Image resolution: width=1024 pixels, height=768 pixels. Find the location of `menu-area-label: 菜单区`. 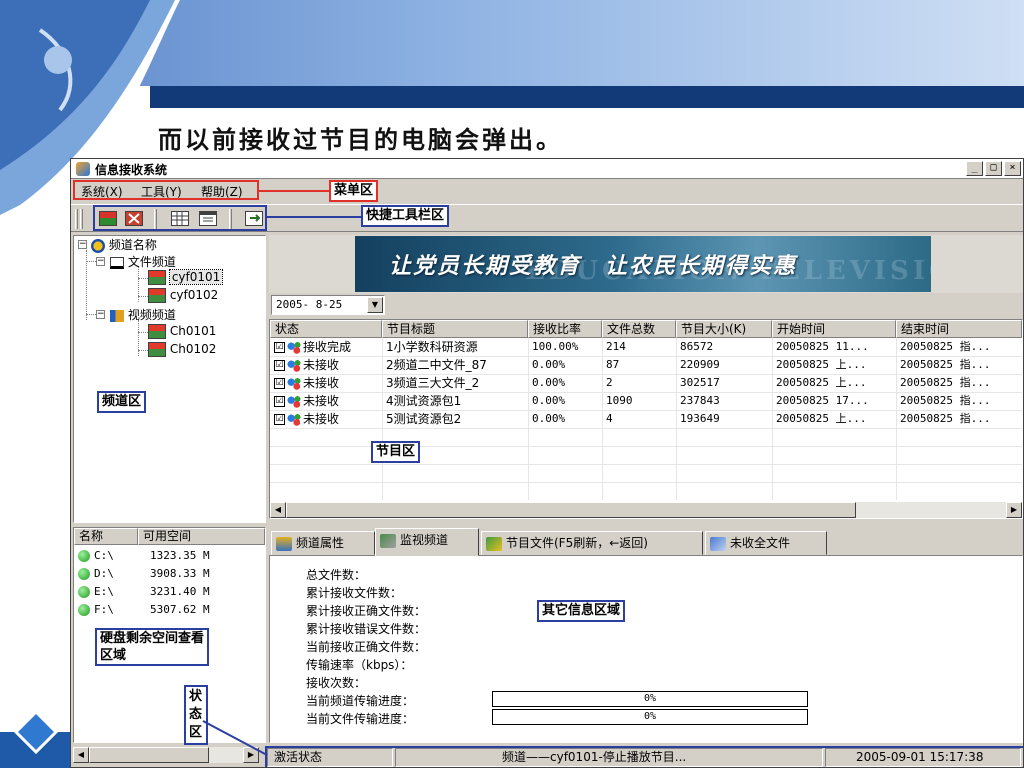

menu-area-label: 菜单区 is located at coordinates (354, 191).